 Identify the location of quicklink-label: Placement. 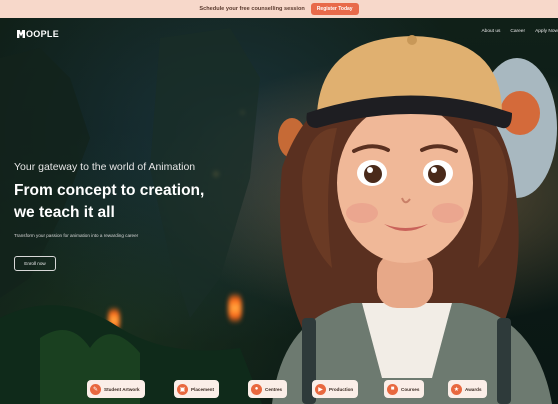
(202, 389).